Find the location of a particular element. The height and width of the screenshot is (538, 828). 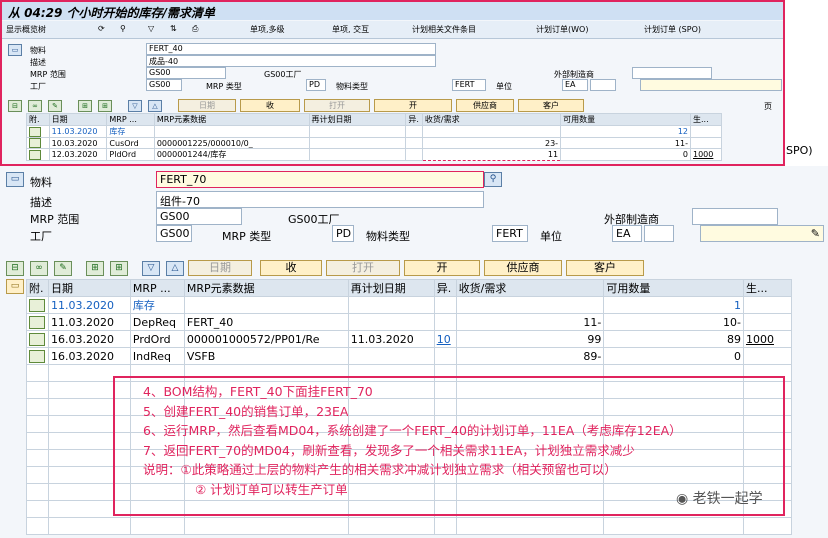

material-field: FERT_40 is located at coordinates (291, 49).